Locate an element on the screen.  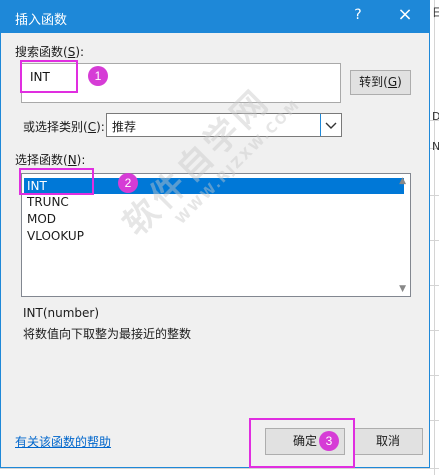
goto-button: 转到(G) is located at coordinates (380, 82).